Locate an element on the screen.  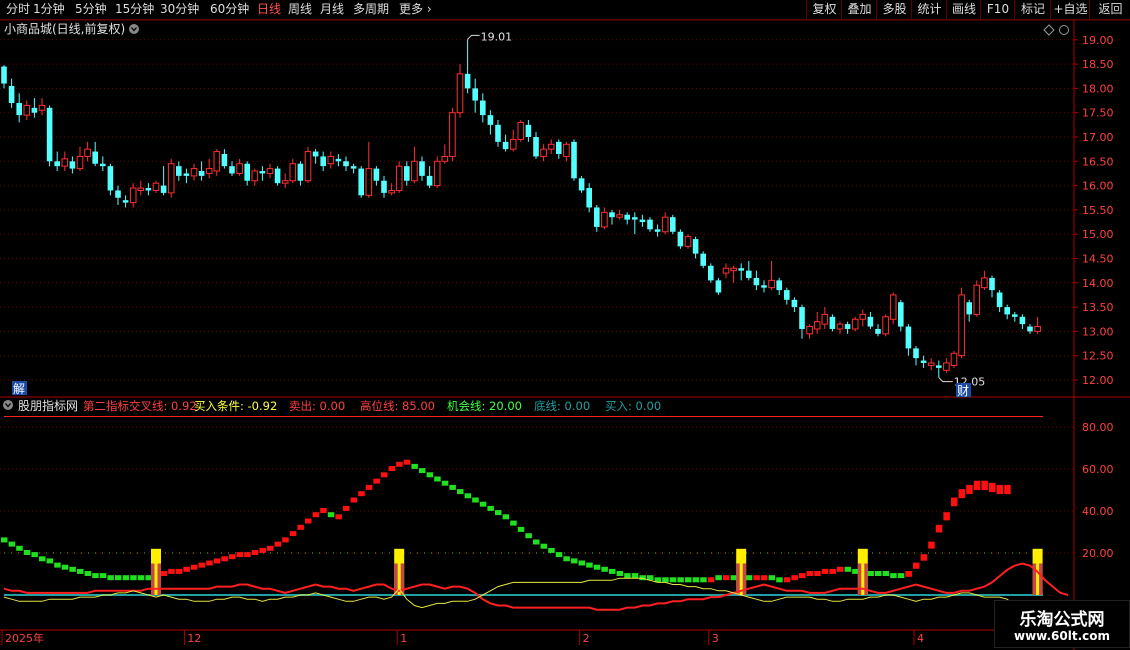
toolbar-action-2: 多股 is located at coordinates (894, 9).